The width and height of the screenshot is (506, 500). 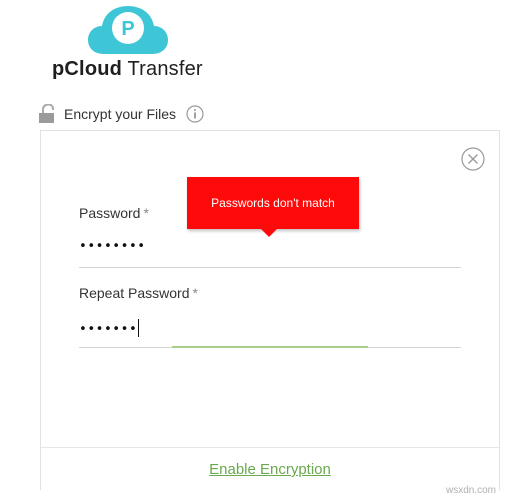 What do you see at coordinates (46, 113) in the screenshot?
I see `padlock-open-icon` at bounding box center [46, 113].